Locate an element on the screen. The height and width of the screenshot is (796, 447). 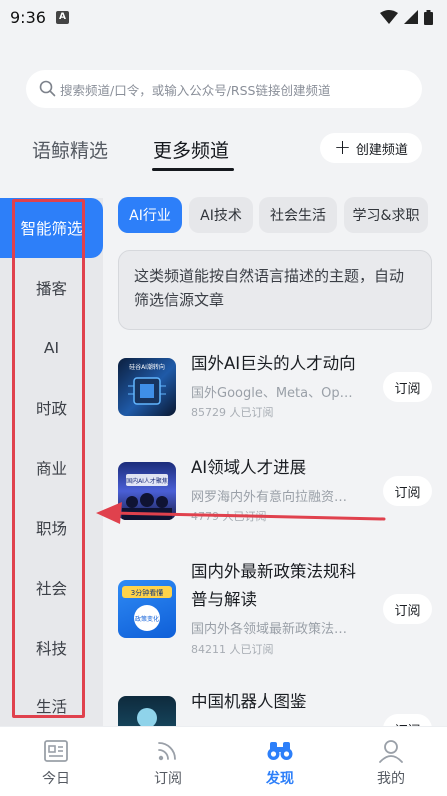
chip-social-life: 社会生活 is located at coordinates (298, 215).